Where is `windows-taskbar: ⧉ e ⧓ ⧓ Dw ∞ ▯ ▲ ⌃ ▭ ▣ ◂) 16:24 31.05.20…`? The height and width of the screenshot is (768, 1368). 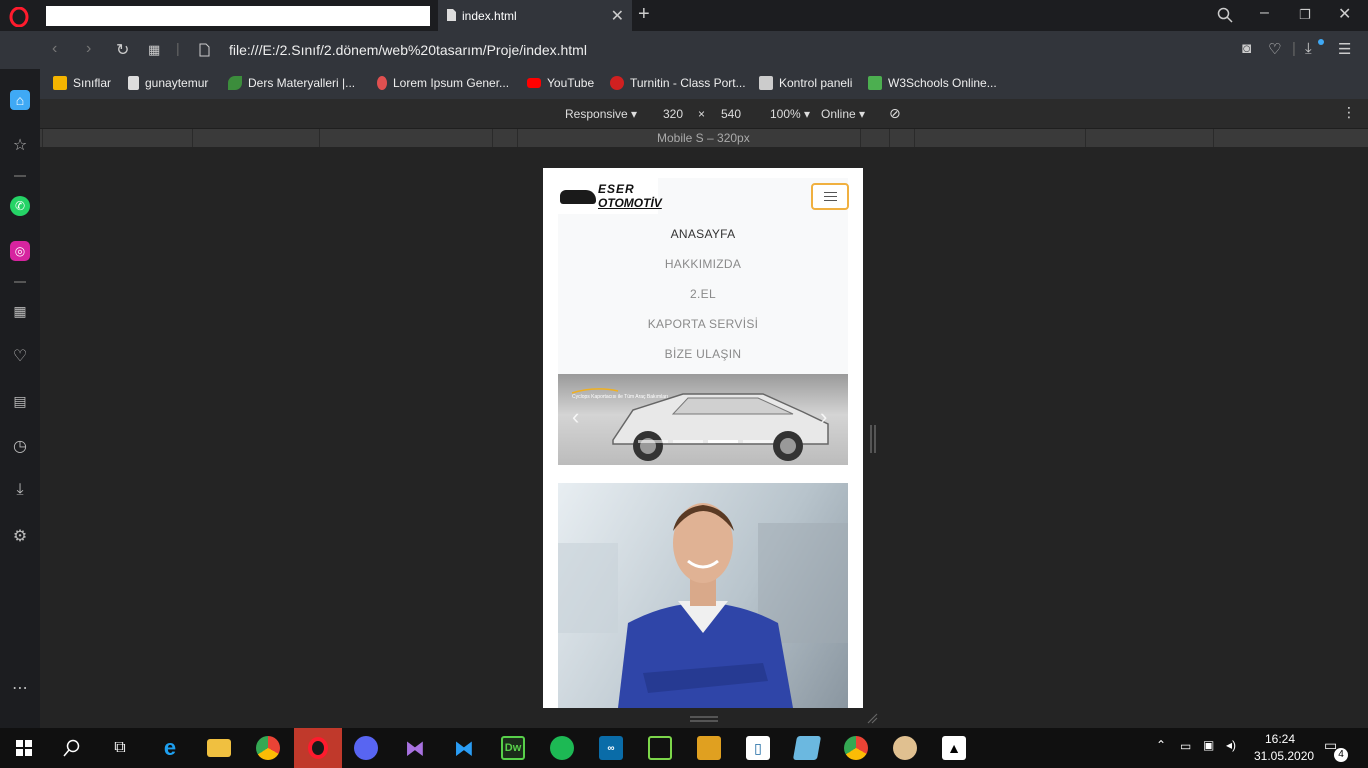
windows-taskbar: ⧉ e ⧓ ⧓ Dw ∞ ▯ ▲ ⌃ ▭ ▣ ◂) 16:24 31.05.20… is located at coordinates (684, 748).